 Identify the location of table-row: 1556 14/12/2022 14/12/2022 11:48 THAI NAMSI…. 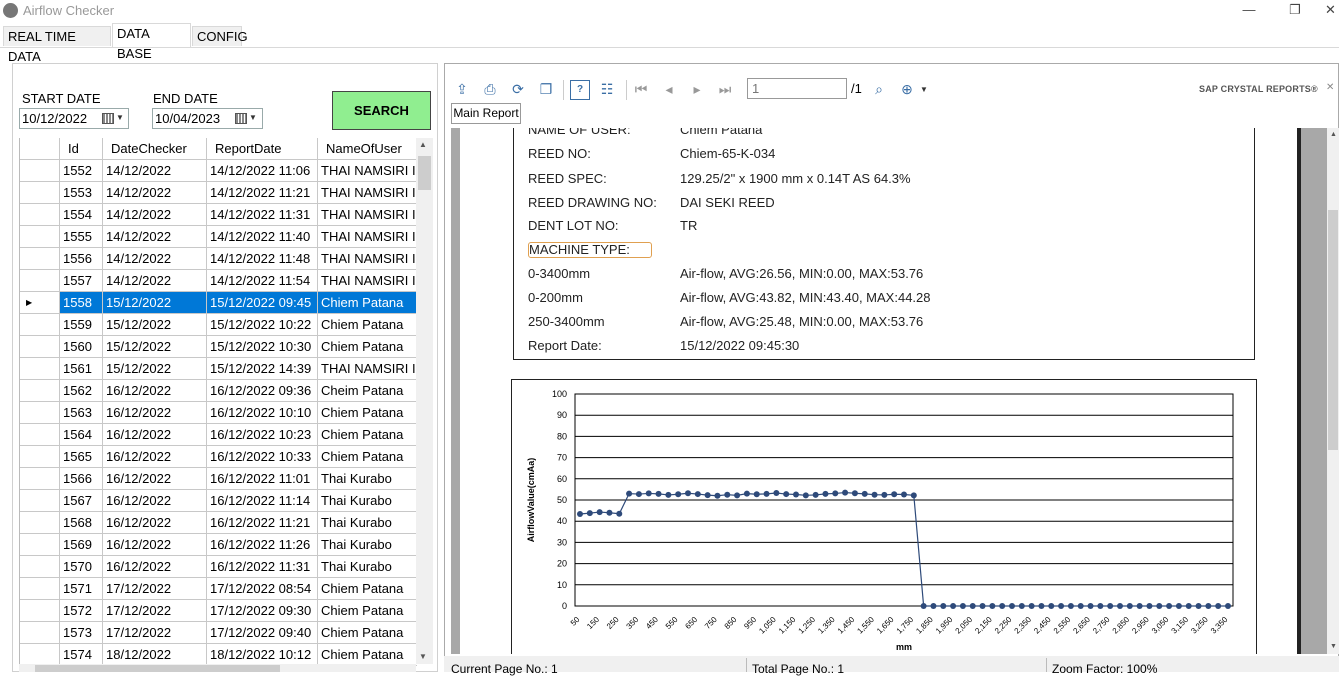
(218, 259).